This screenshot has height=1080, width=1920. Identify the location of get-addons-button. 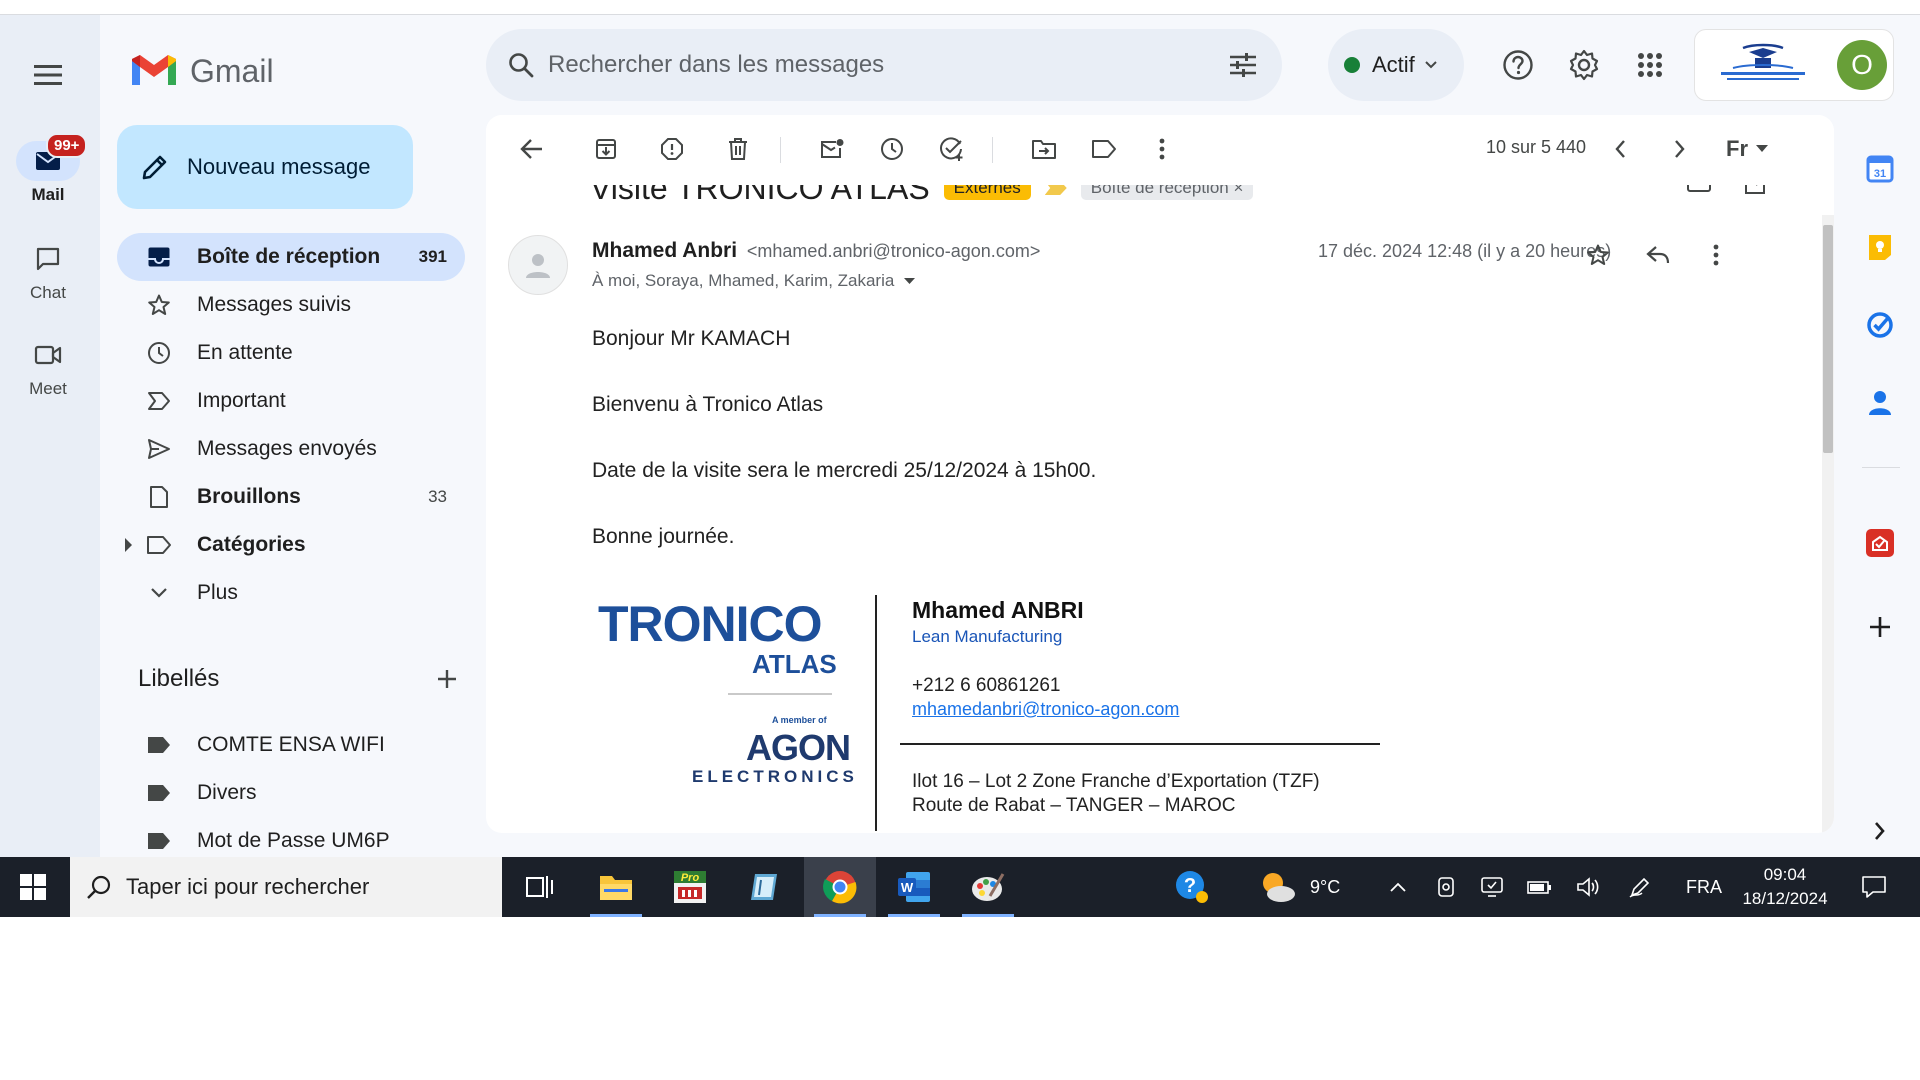
(1880, 627).